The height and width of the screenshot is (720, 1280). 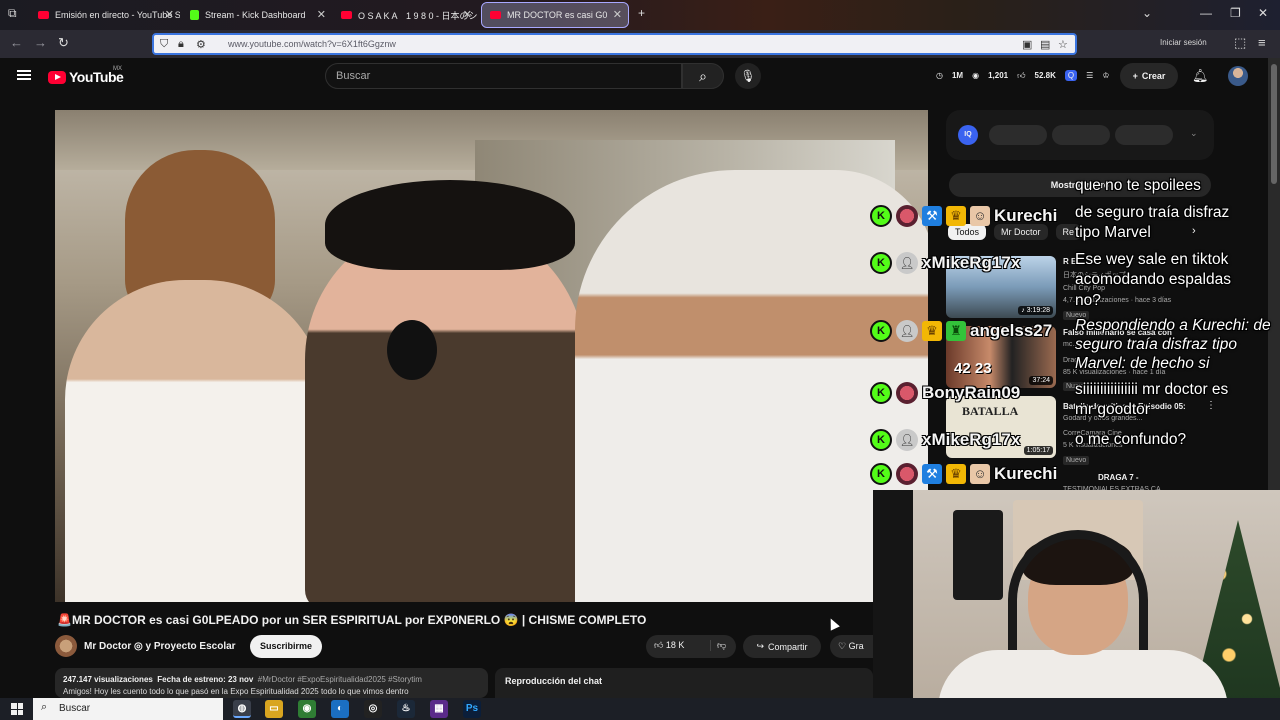 What do you see at coordinates (181, 44) in the screenshot?
I see `lock-icon: 🔒︎` at bounding box center [181, 44].